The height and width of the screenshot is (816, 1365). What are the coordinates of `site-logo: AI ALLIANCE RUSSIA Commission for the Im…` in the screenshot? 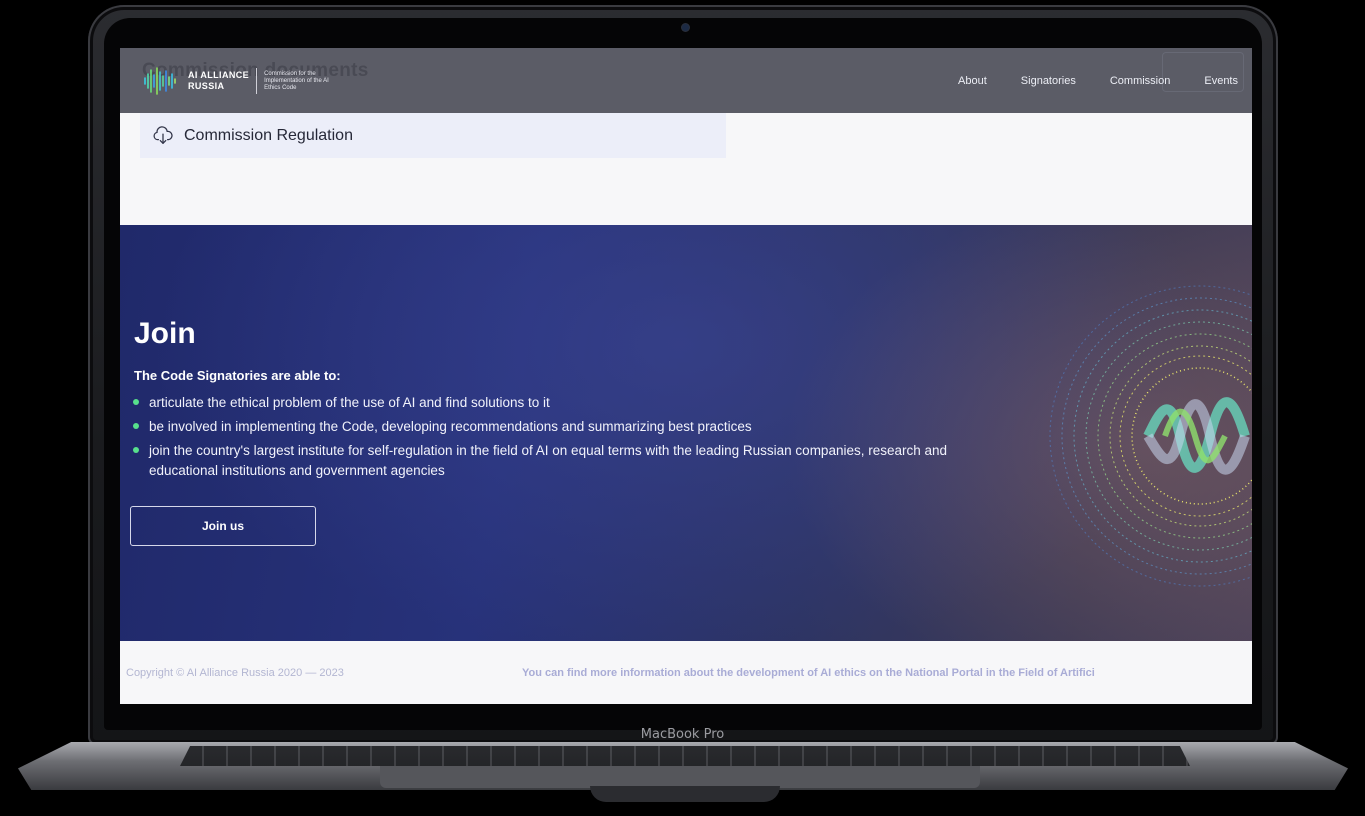 It's located at (235, 81).